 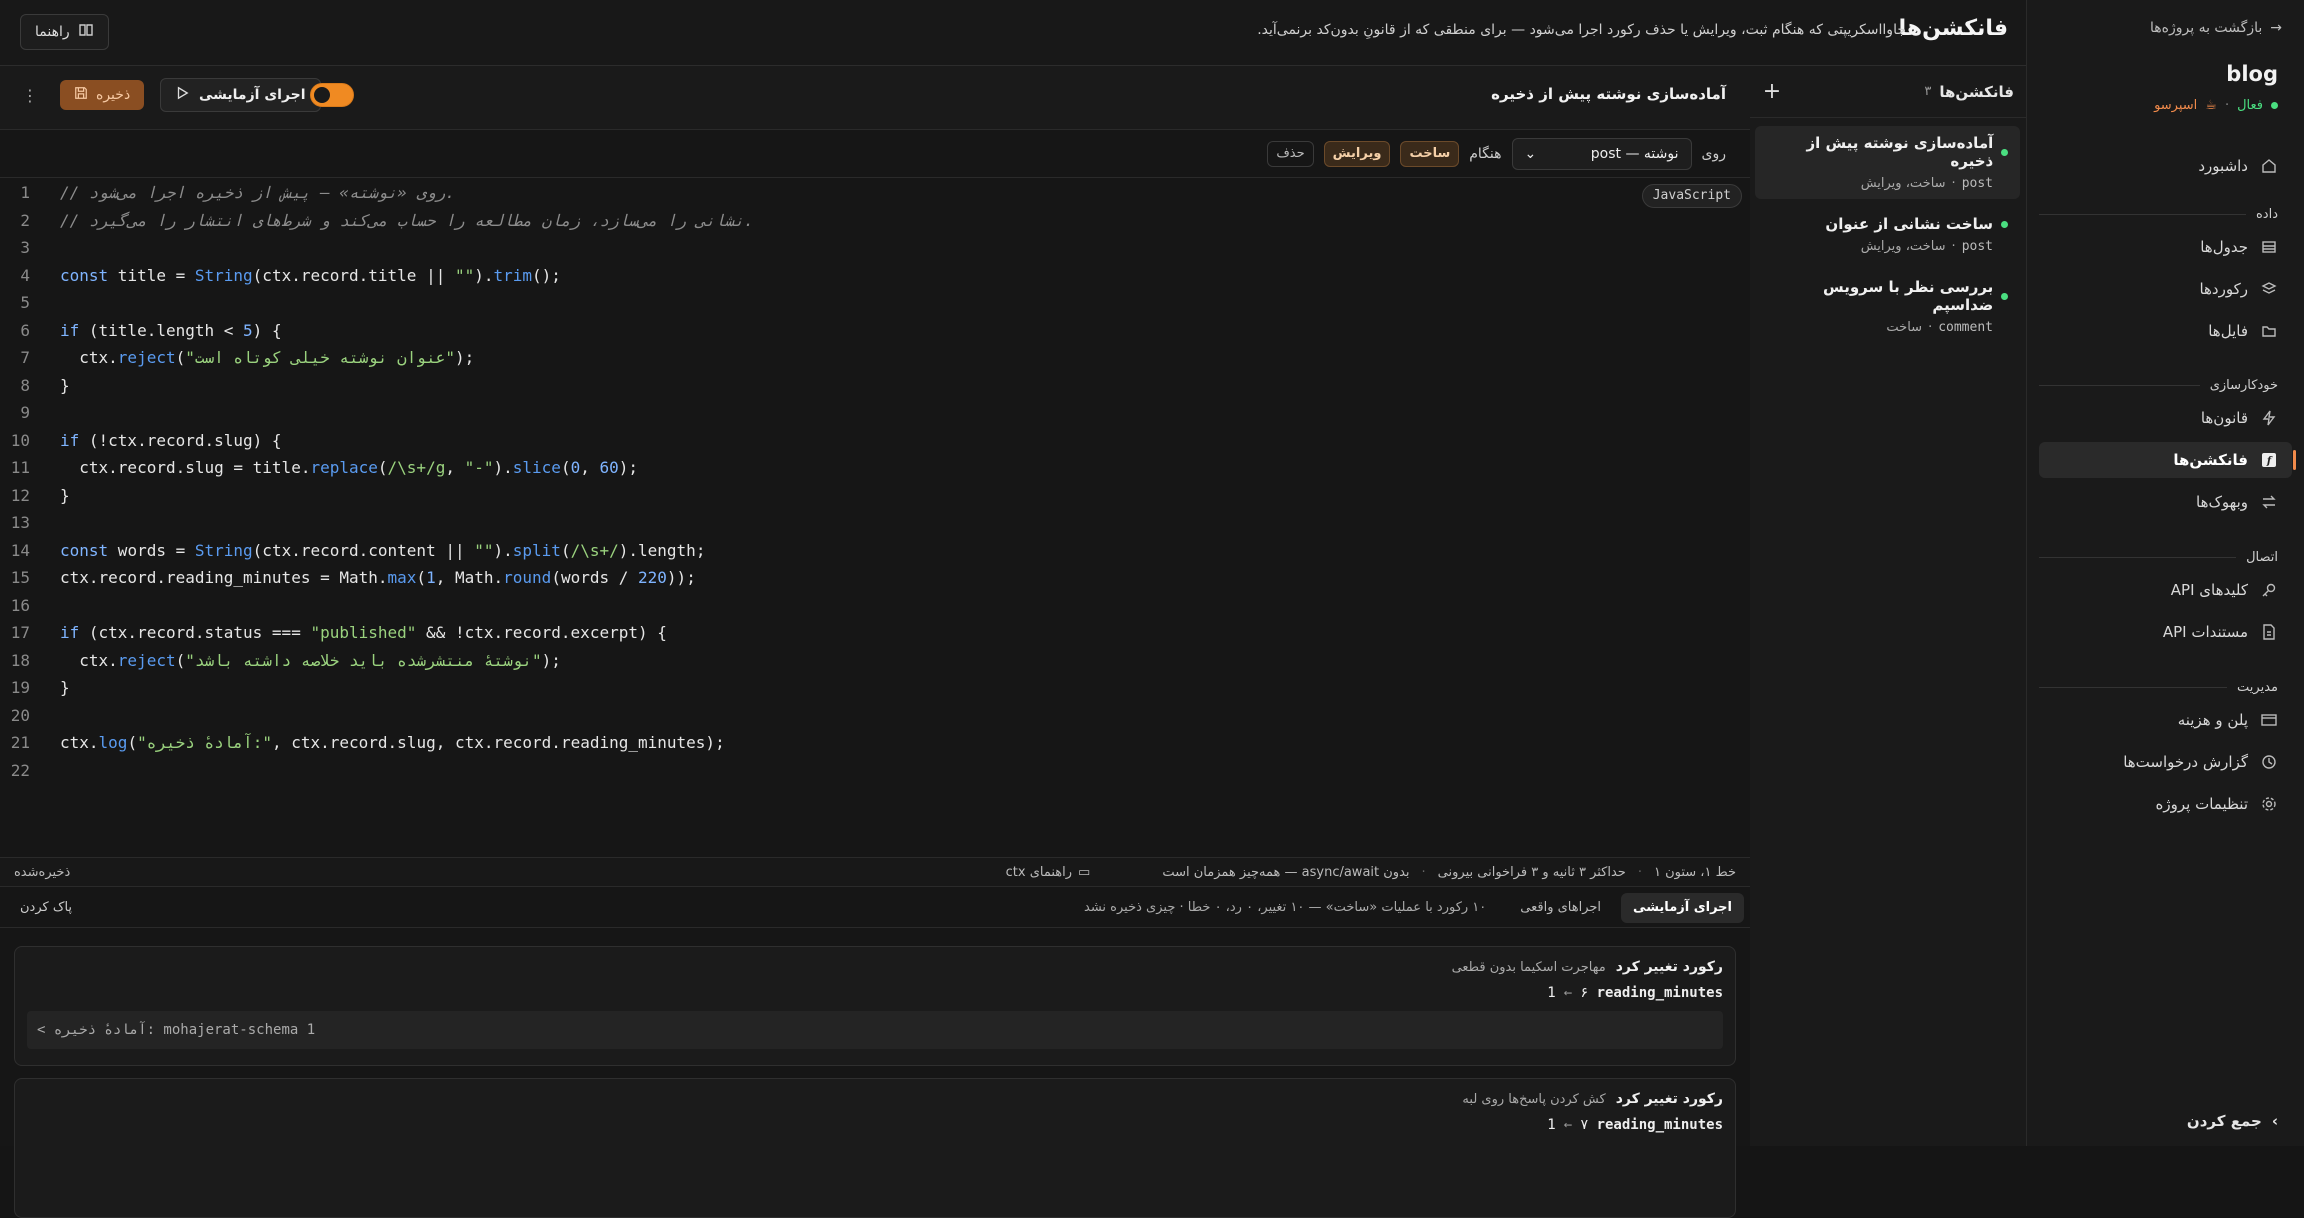 I want to click on function-list-item: ساخت نشانی از عنوان post·ساخت، ویرایش, so click(x=1887, y=234).